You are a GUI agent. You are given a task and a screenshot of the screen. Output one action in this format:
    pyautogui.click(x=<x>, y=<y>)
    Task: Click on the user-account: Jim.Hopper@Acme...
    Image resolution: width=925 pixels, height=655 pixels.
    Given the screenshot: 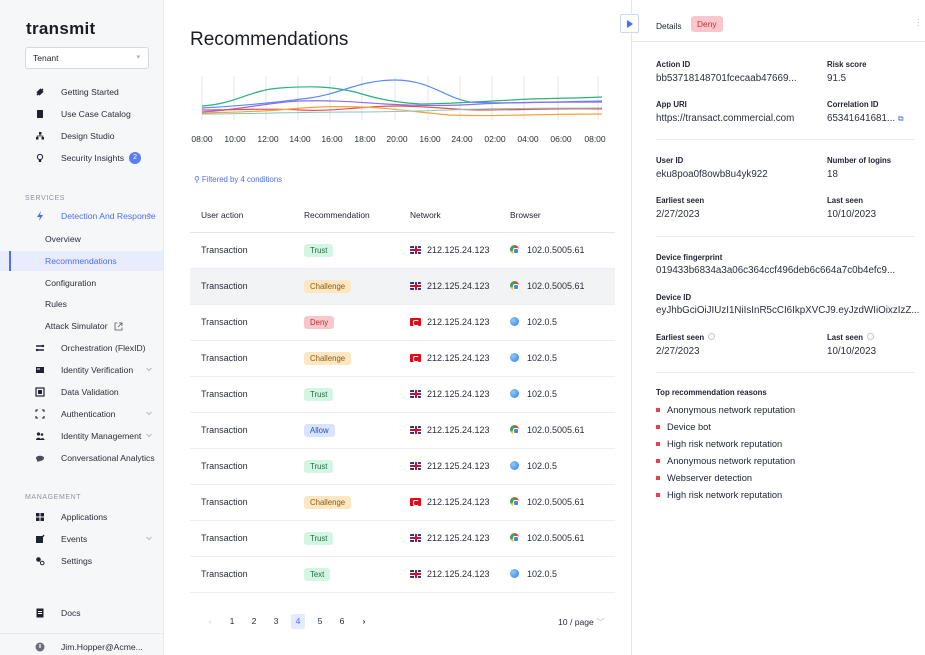 What is the action you would take?
    pyautogui.click(x=81, y=646)
    